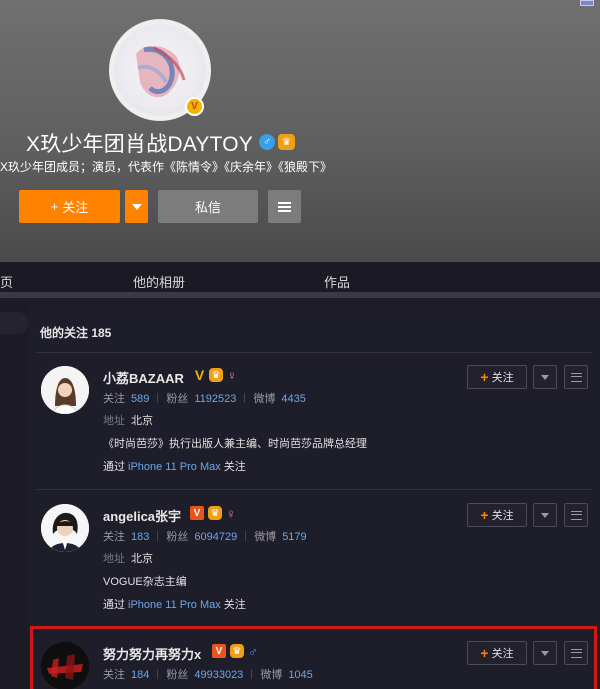 The height and width of the screenshot is (689, 600). What do you see at coordinates (140, 399) in the screenshot?
I see `following-count: 589` at bounding box center [140, 399].